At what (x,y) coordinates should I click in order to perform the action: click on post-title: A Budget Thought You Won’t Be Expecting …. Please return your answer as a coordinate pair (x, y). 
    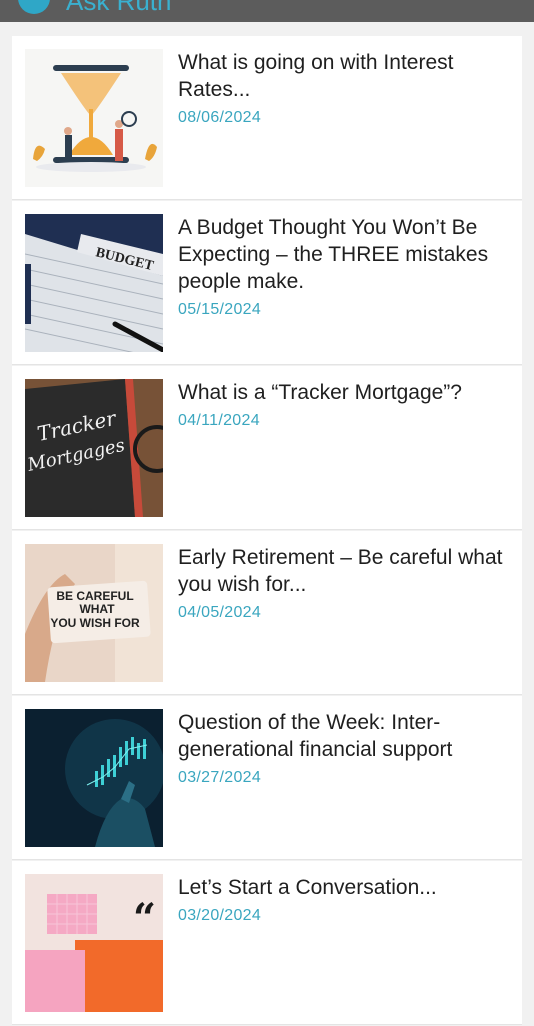
    Looking at the image, I should click on (343, 254).